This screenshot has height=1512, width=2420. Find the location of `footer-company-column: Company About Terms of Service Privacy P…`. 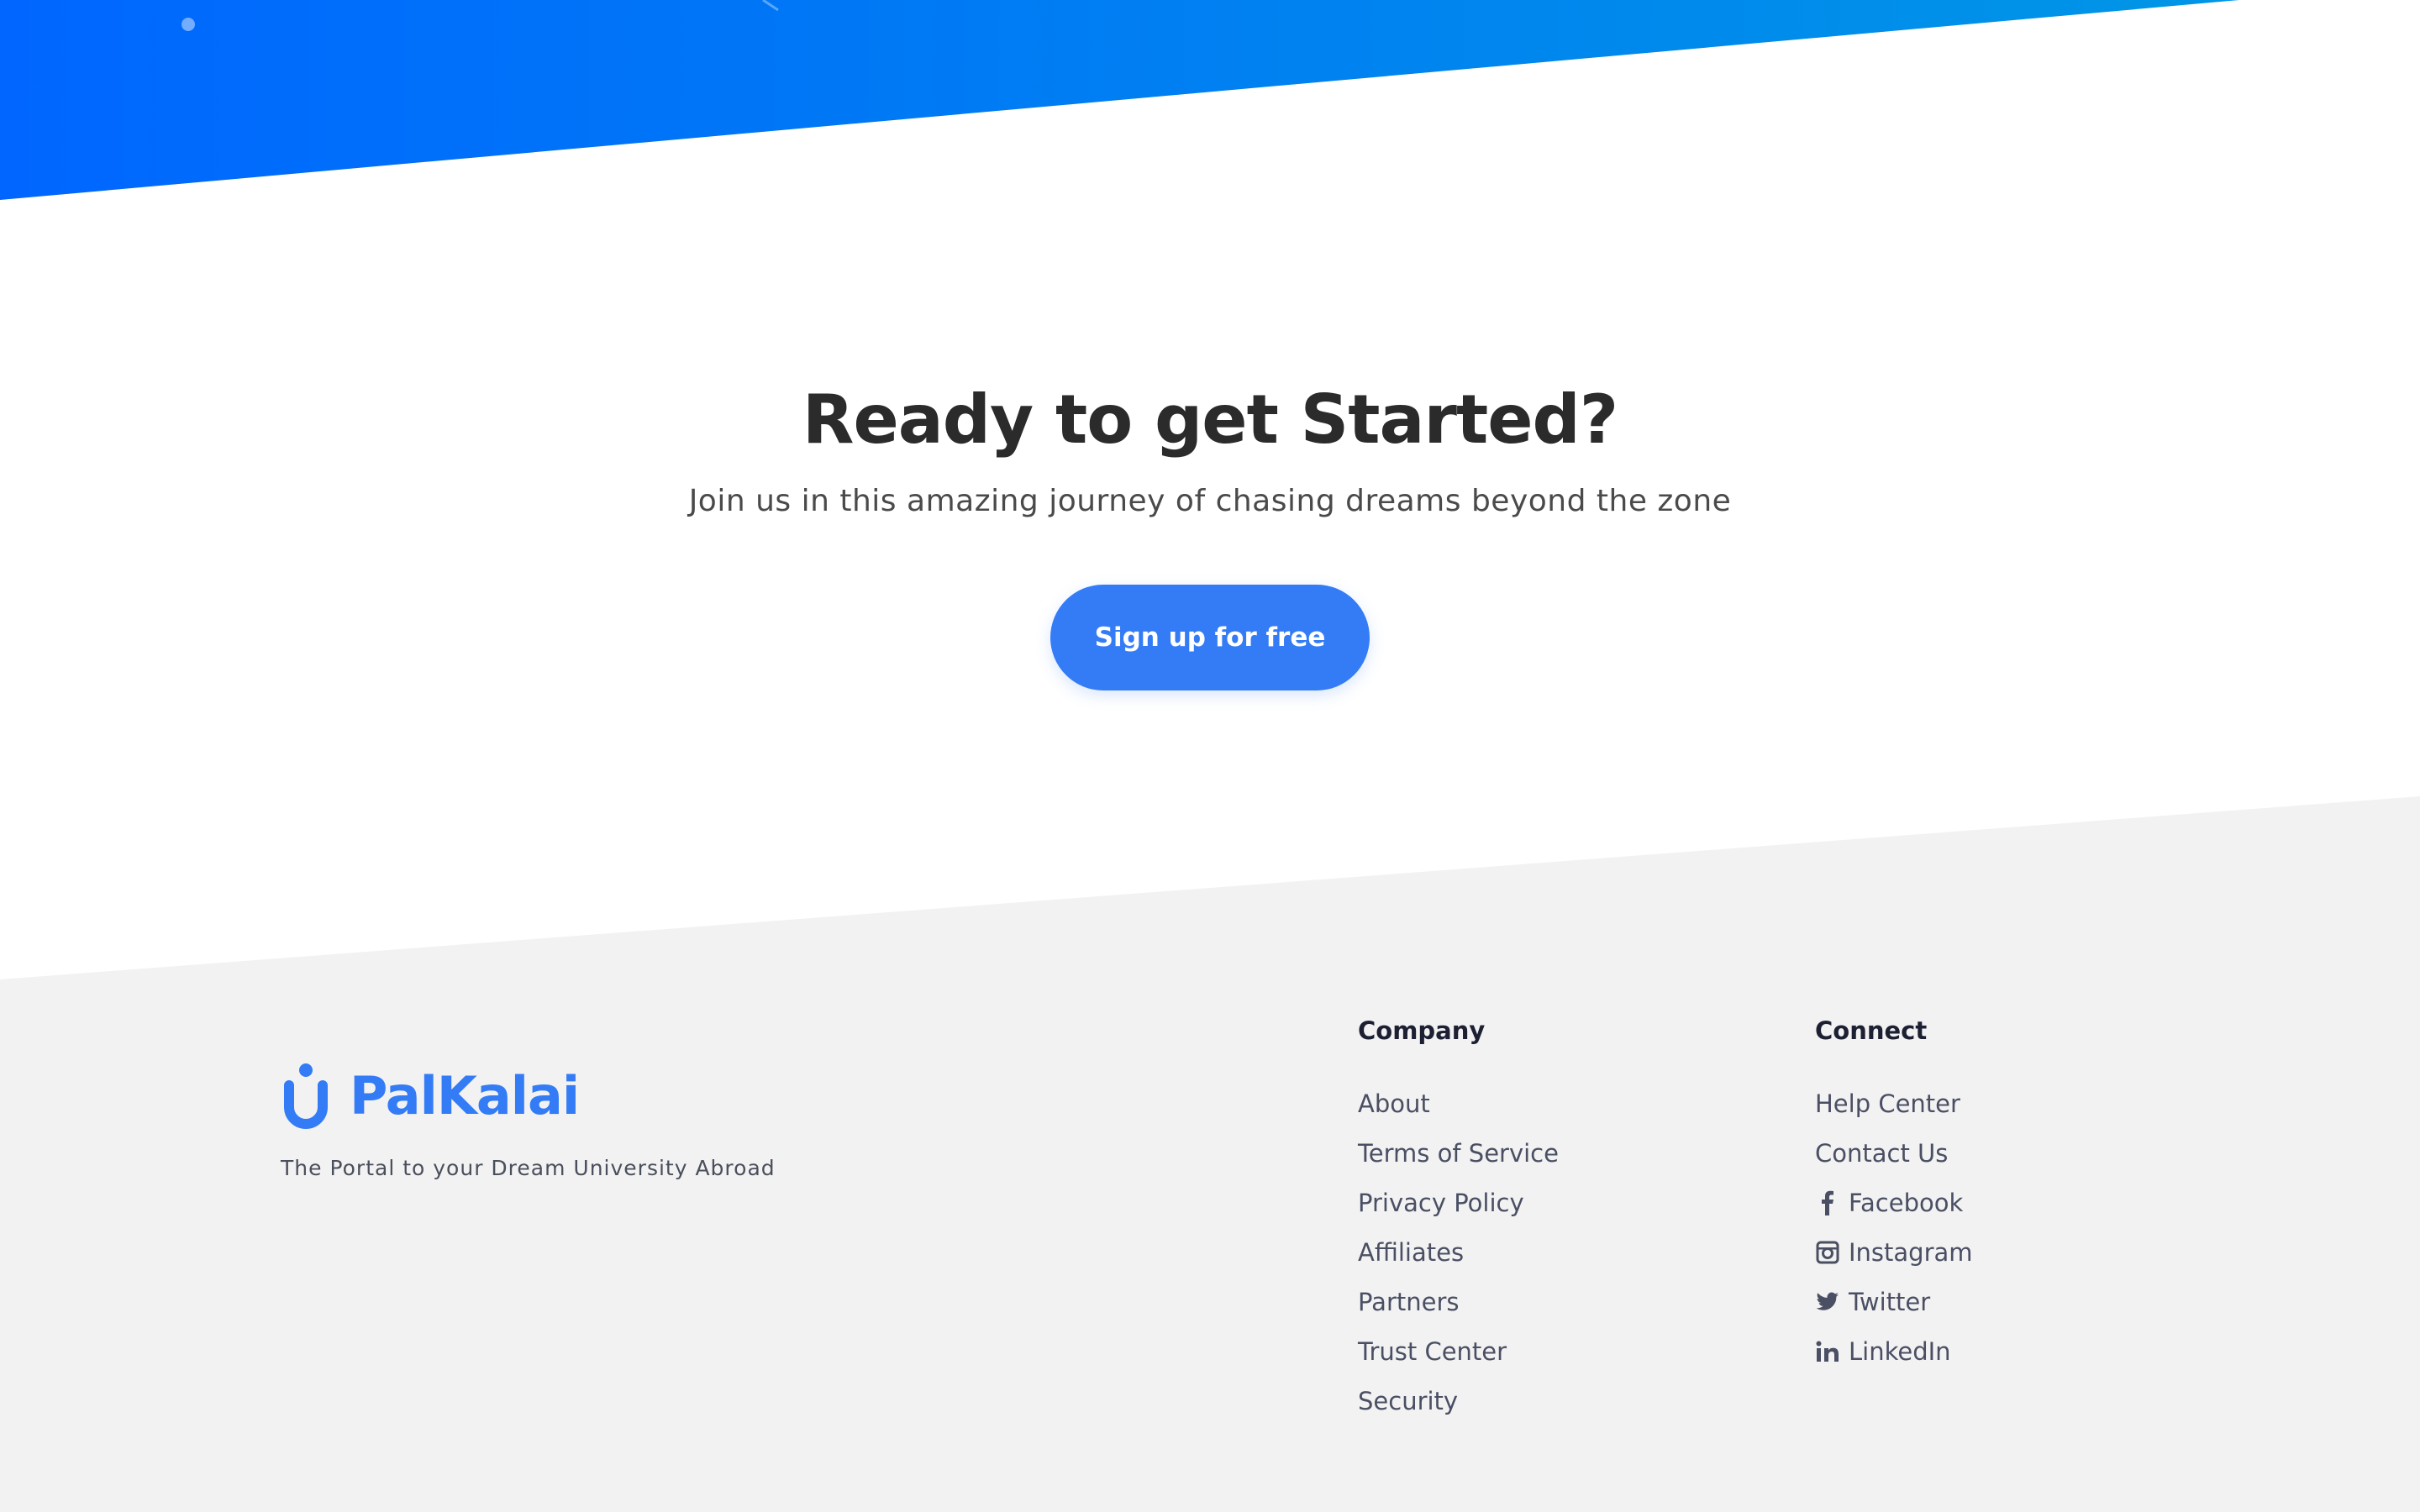

footer-company-column: Company About Terms of Service Privacy P… is located at coordinates (1458, 1219).